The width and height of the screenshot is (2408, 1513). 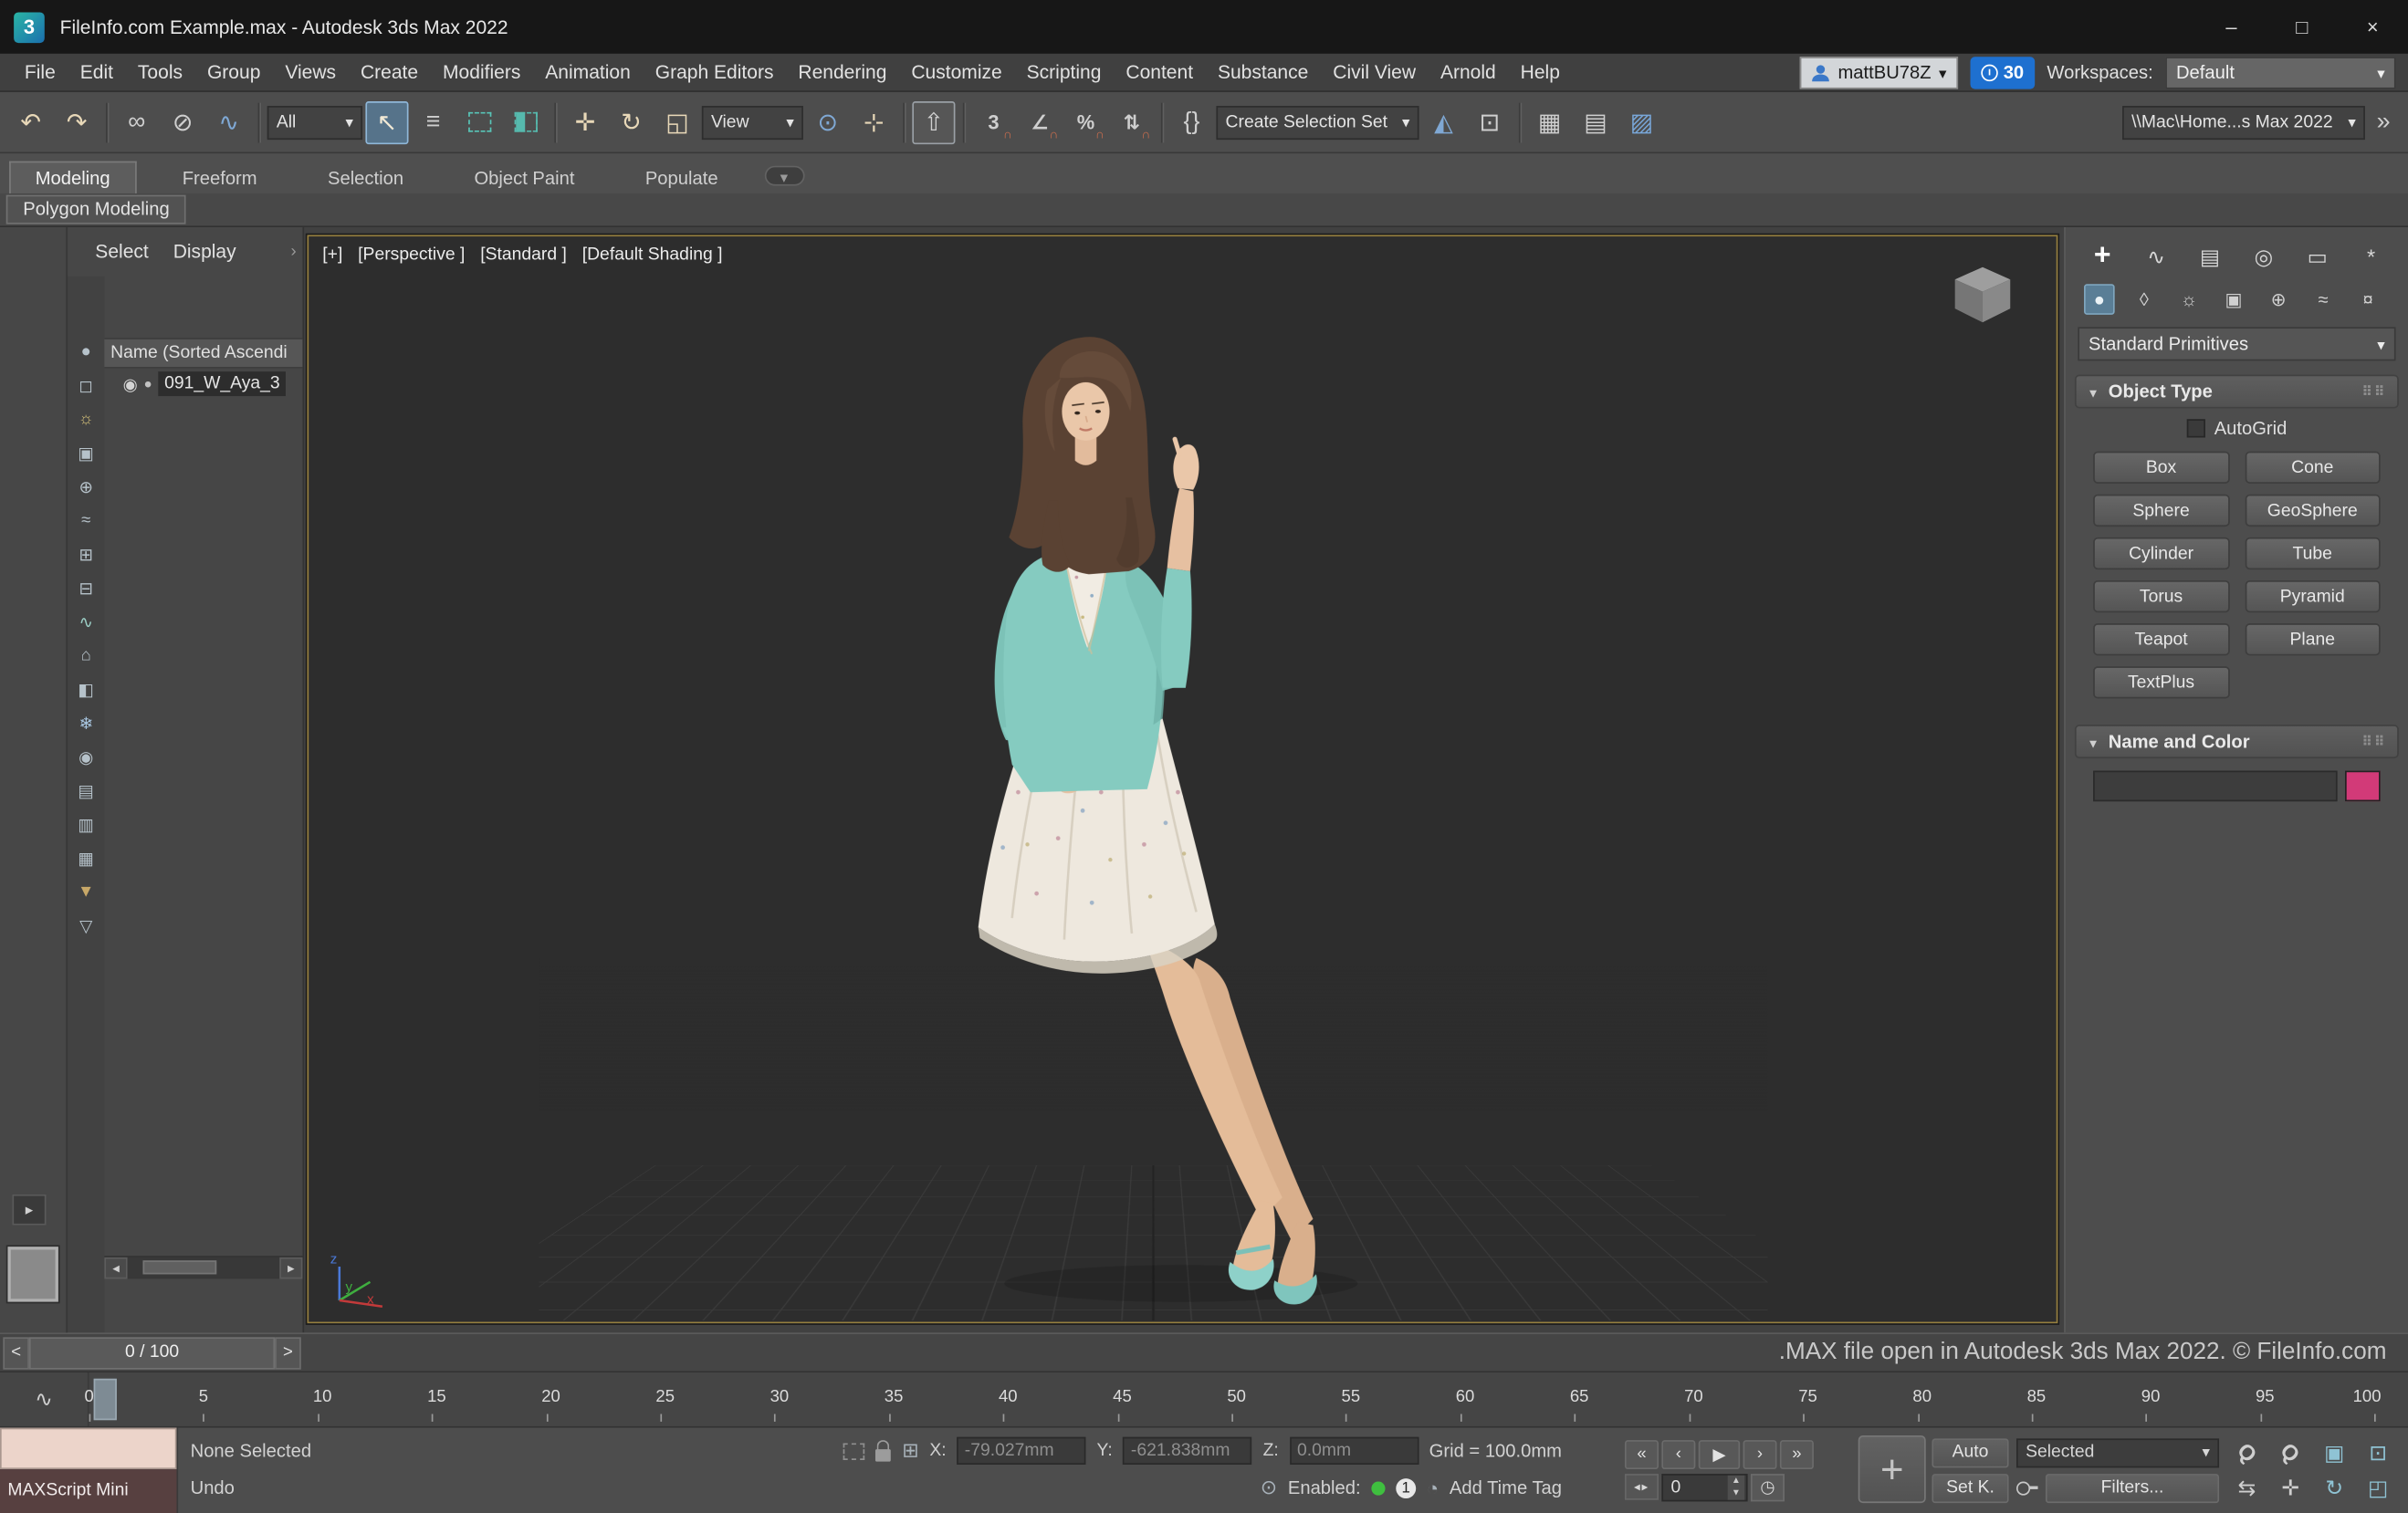 What do you see at coordinates (1736, 1487) in the screenshot?
I see `frame-spinner: ▲ ▼` at bounding box center [1736, 1487].